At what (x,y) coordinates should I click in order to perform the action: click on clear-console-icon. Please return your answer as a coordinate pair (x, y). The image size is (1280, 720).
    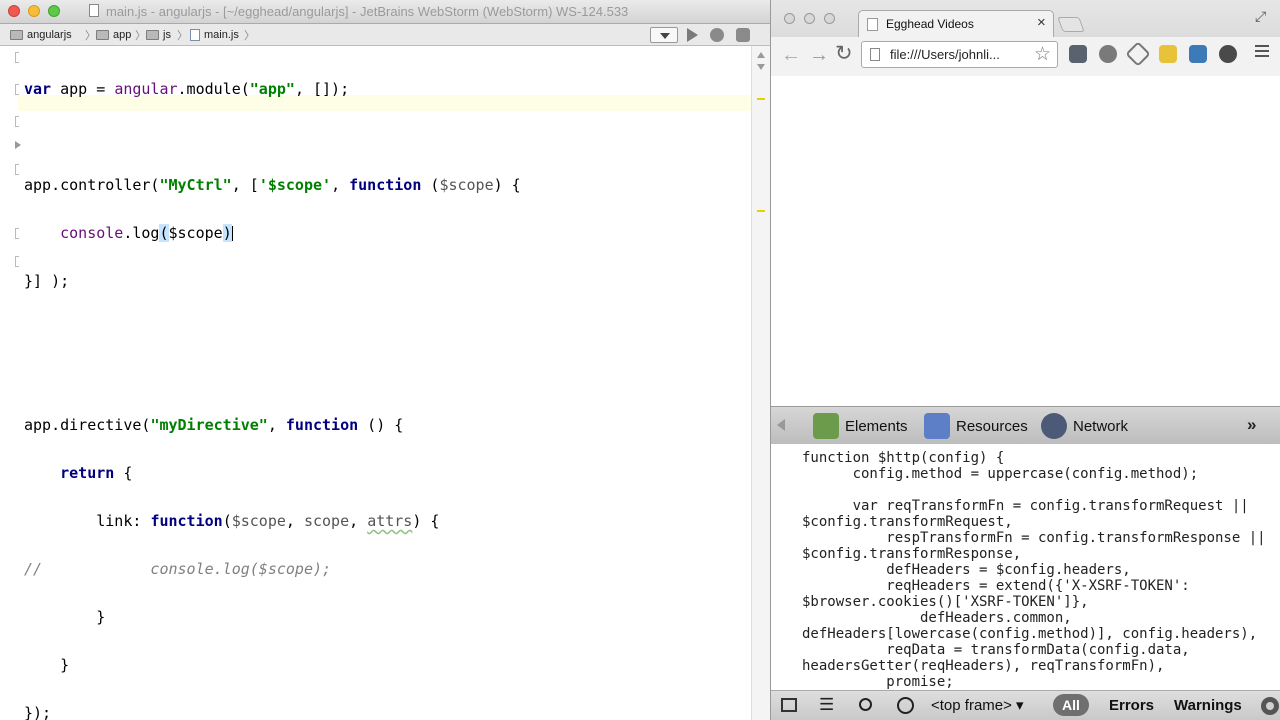
    Looking at the image, I should click on (905, 705).